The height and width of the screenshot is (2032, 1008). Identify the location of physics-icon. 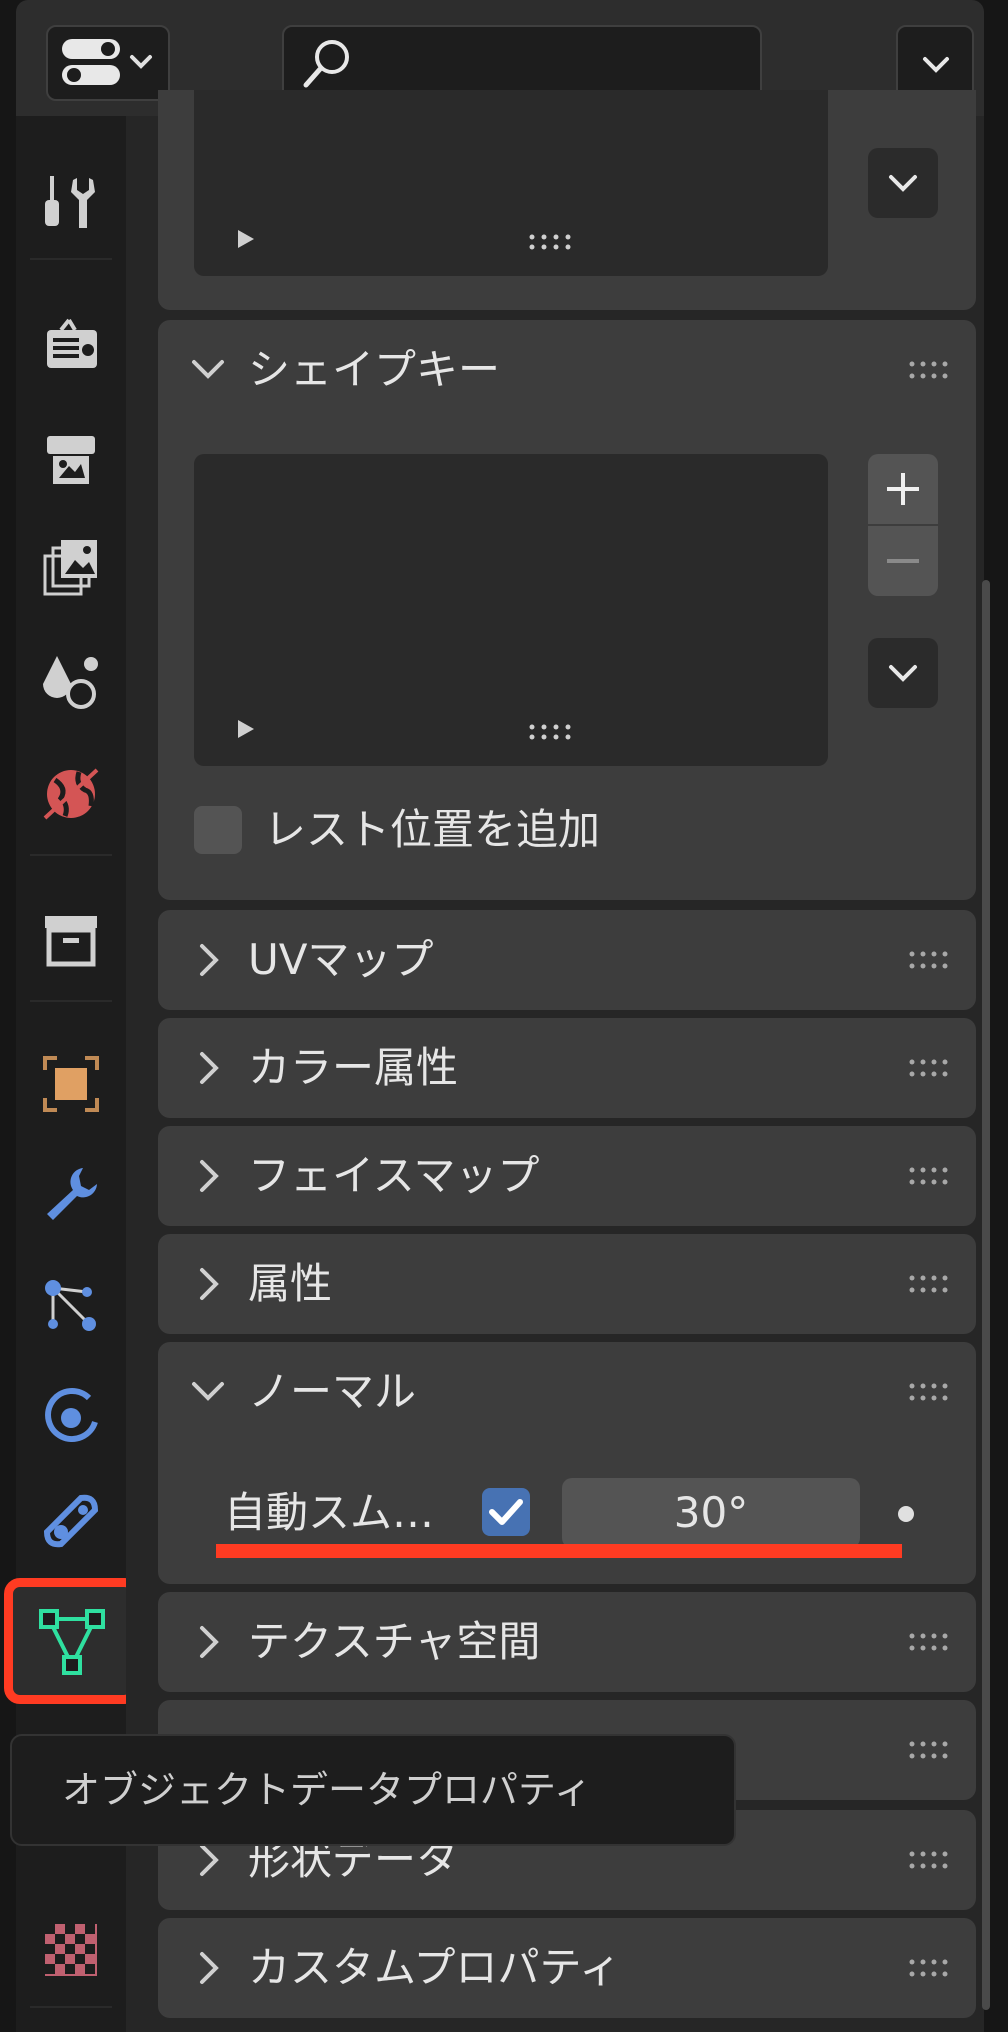
(71, 1415).